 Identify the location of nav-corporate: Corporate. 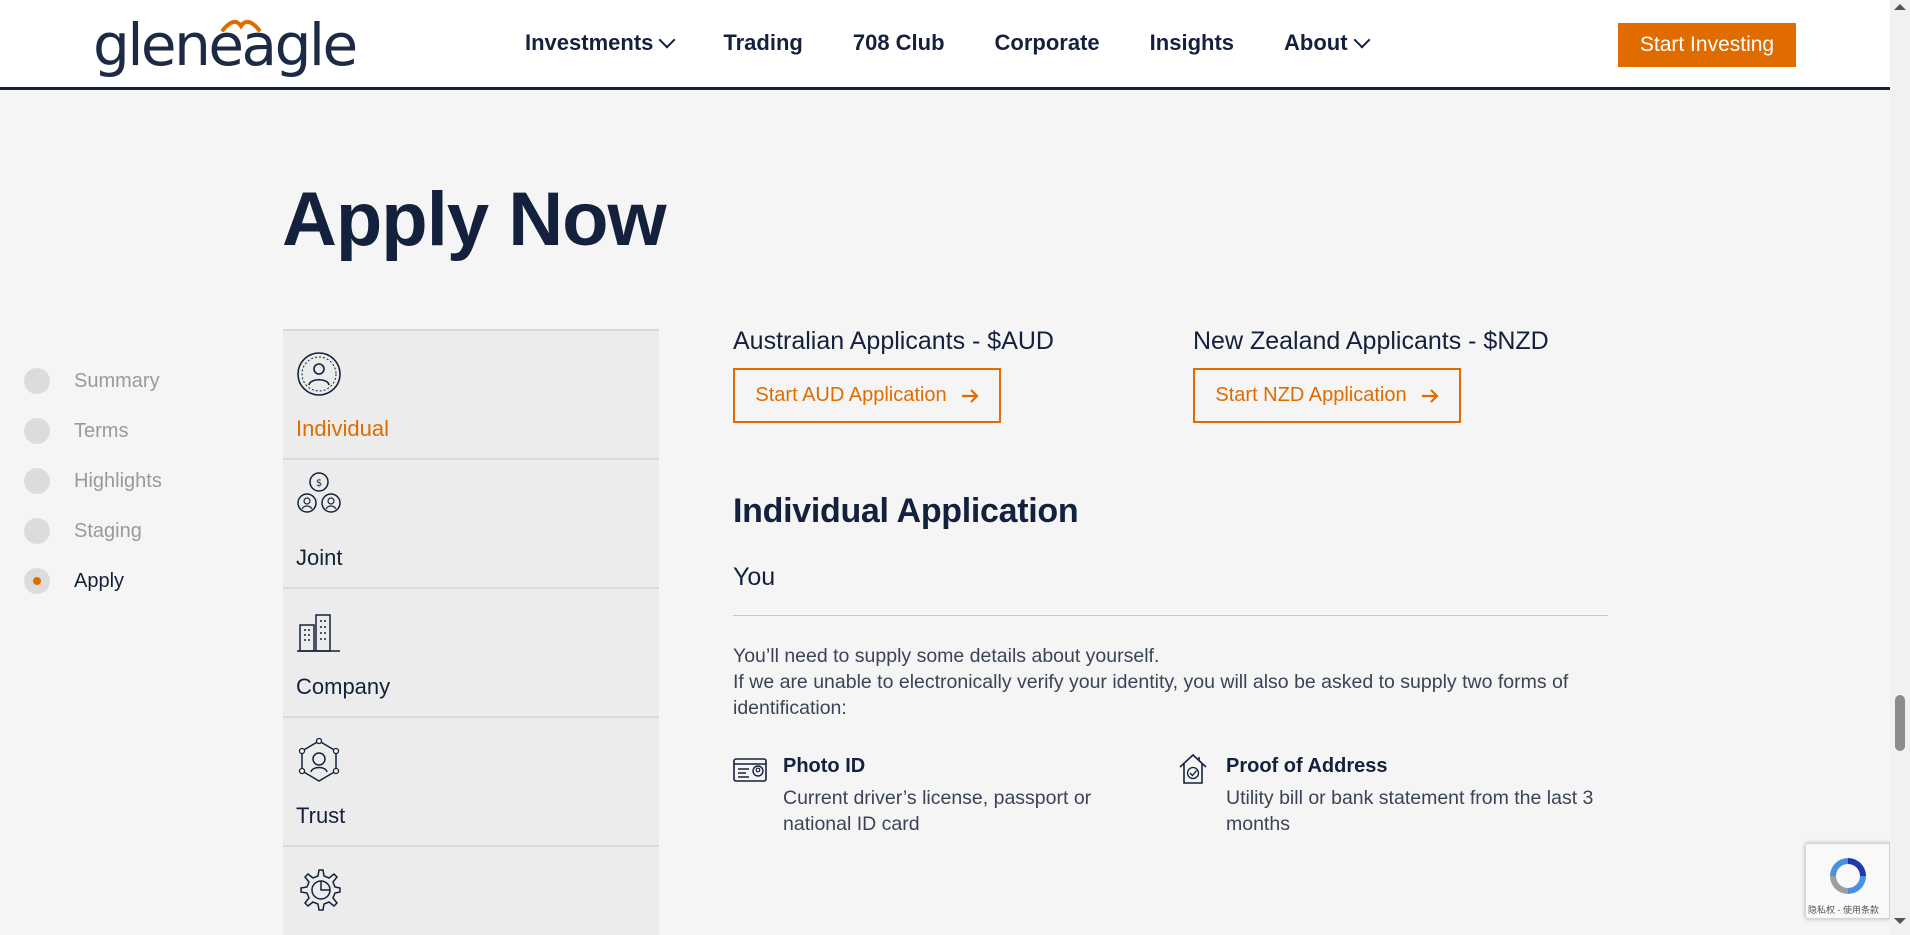
(1047, 43).